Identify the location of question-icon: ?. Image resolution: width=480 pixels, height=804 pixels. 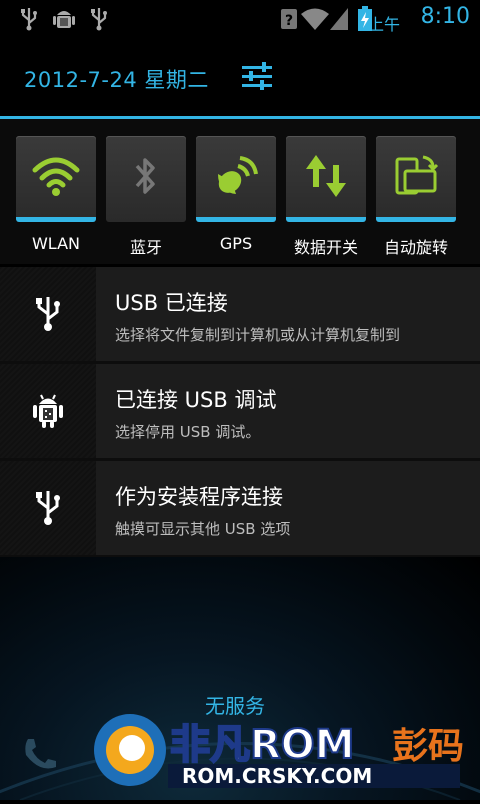
(289, 19).